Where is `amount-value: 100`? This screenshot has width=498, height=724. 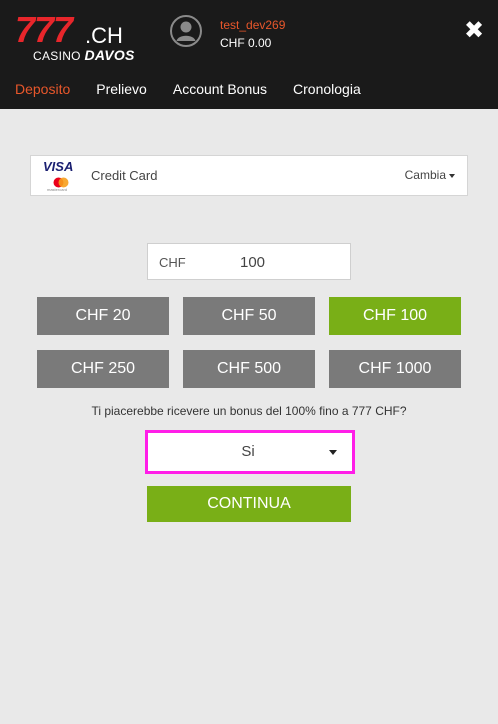
amount-value: 100 is located at coordinates (252, 262).